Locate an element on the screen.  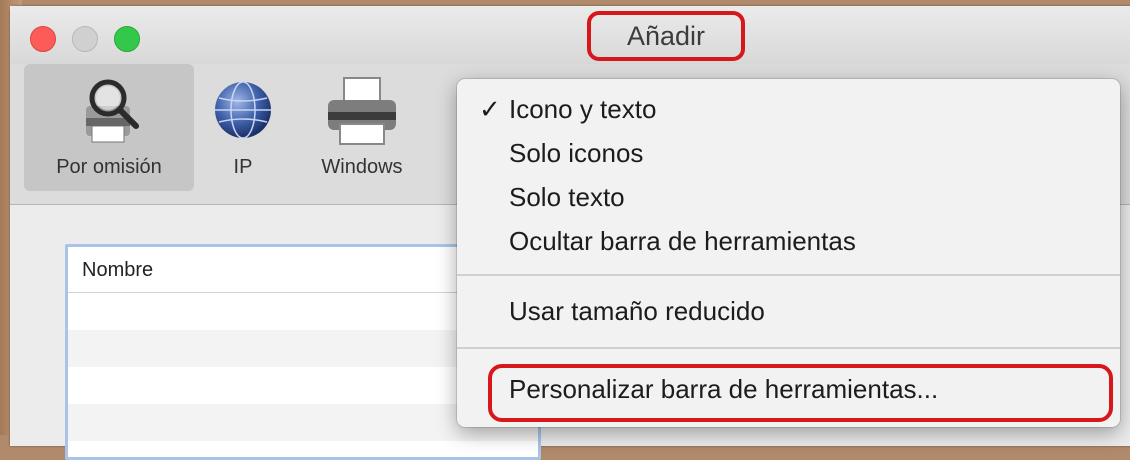
window-title: Añadir is located at coordinates (666, 36).